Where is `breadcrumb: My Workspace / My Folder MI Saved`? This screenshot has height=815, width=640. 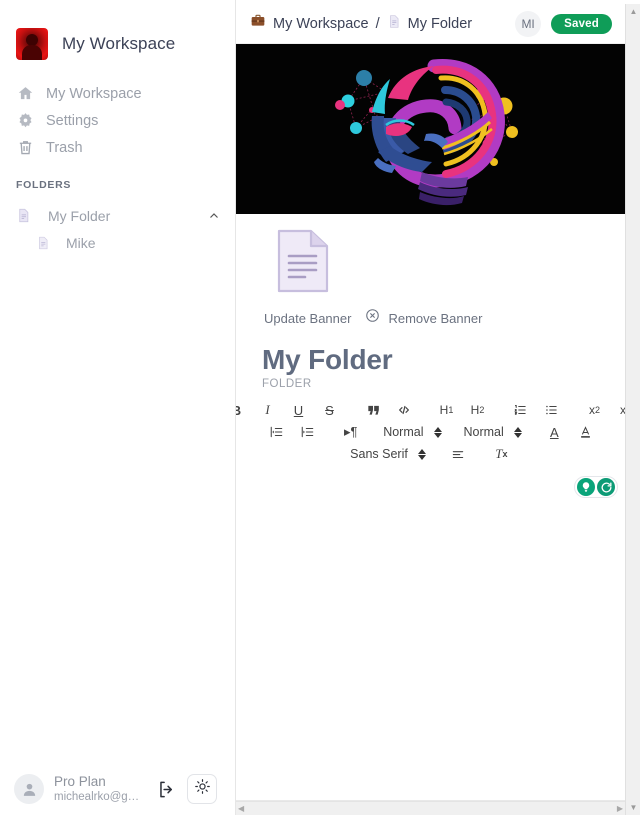 breadcrumb: My Workspace / My Folder MI Saved is located at coordinates (431, 24).